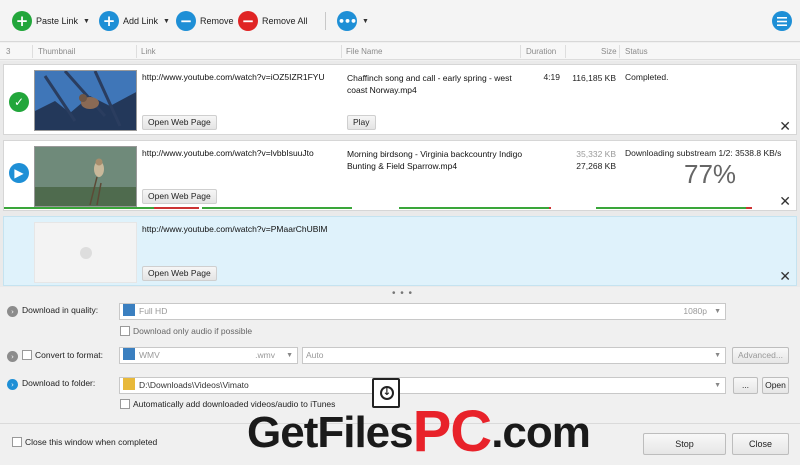  Describe the element at coordinates (56, 51) in the screenshot. I see `column-thumbnail: Thumbnail` at that location.